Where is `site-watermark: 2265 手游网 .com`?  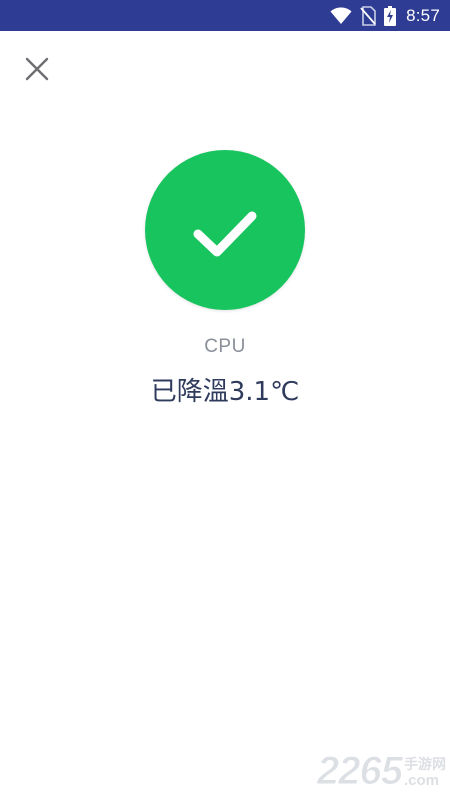
site-watermark: 2265 手游网 .com is located at coordinates (381, 770).